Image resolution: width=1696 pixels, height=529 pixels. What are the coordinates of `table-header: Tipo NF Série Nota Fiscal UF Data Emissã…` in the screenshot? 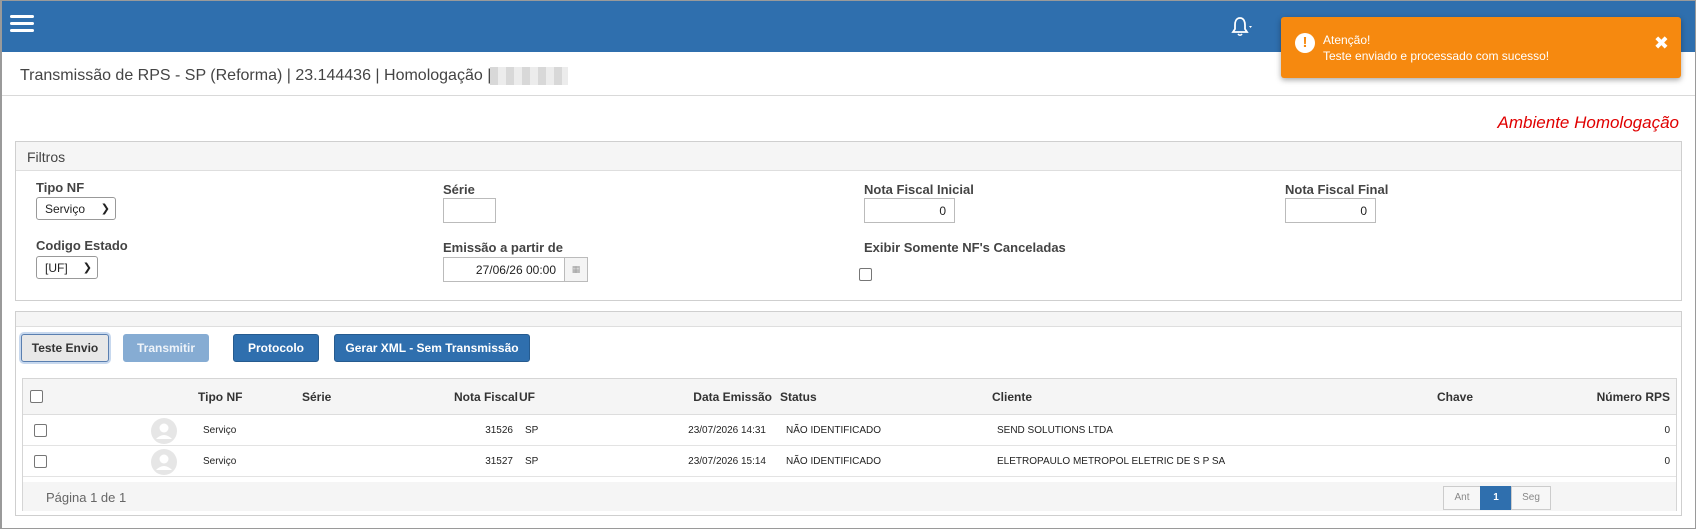 It's located at (849, 397).